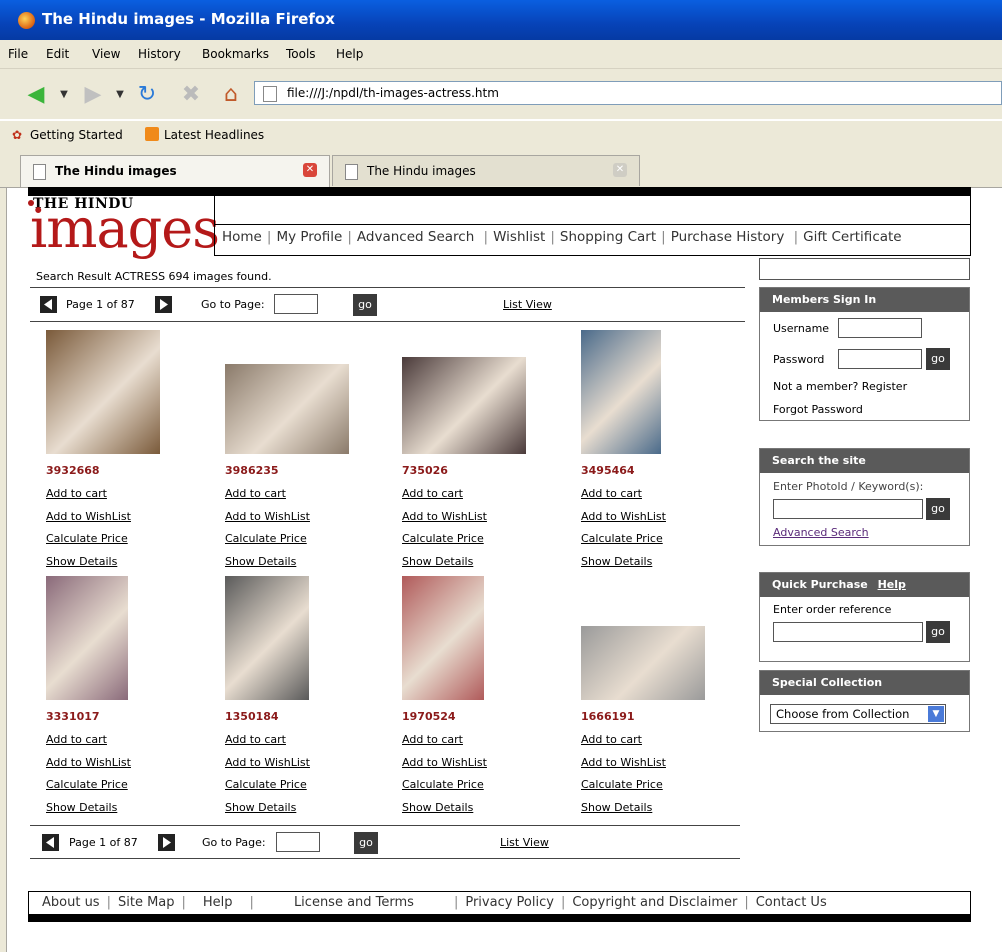 This screenshot has width=1002, height=952. I want to click on nav-advanced-search: Advanced Search, so click(415, 237).